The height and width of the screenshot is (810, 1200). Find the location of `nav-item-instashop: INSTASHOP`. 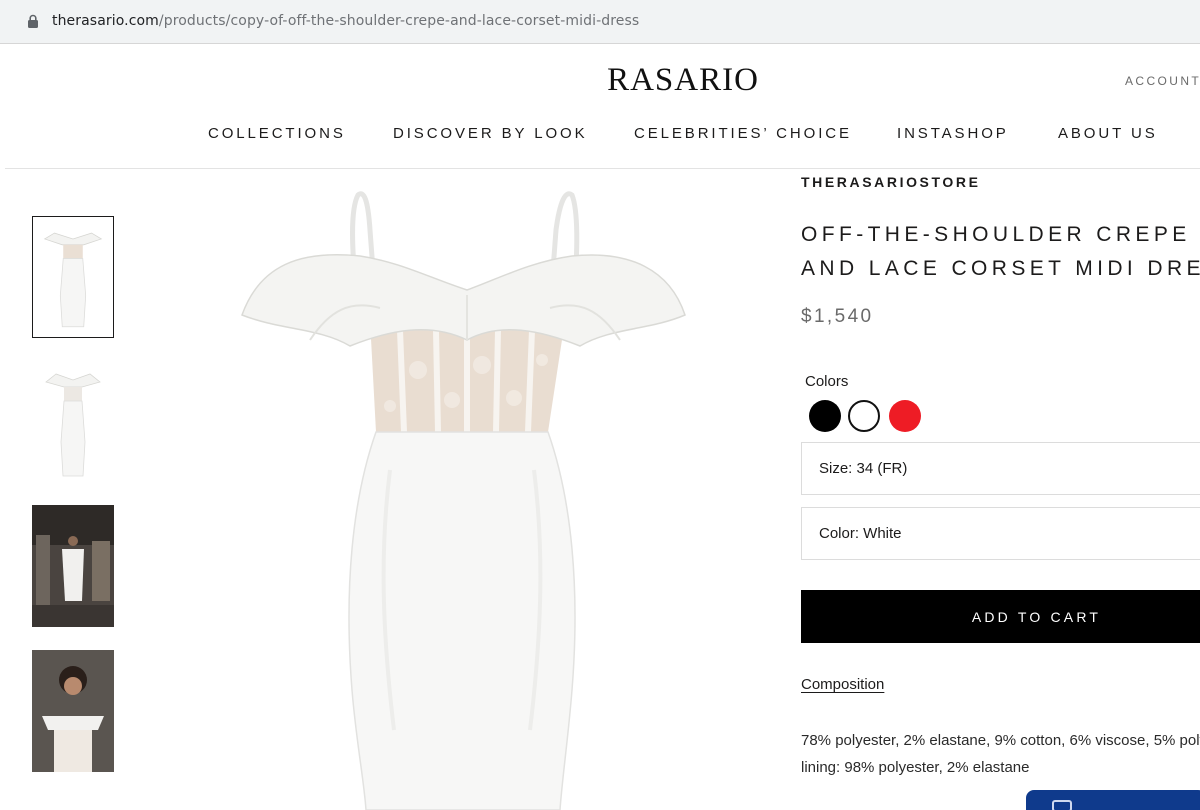

nav-item-instashop: INSTASHOP is located at coordinates (953, 133).